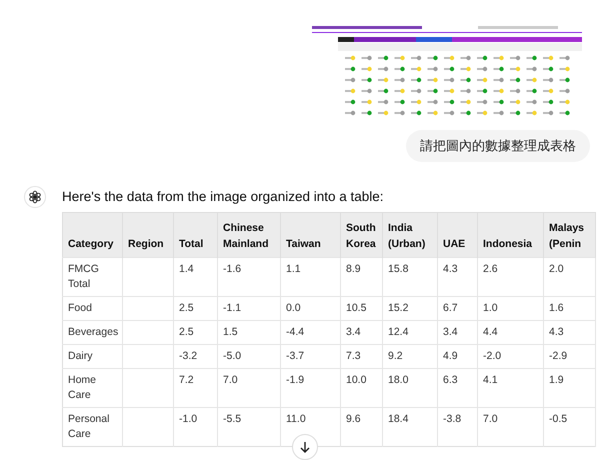 The image size is (600, 460). I want to click on table-cell: Dairy, so click(92, 356).